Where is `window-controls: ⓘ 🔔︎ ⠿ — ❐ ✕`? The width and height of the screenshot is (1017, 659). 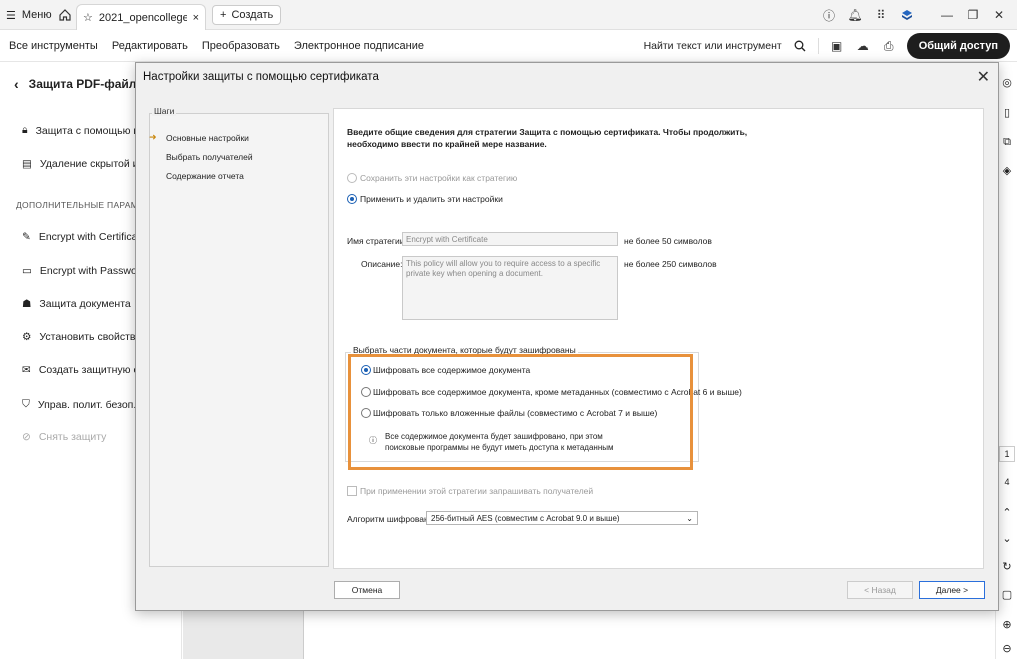 window-controls: ⓘ 🔔︎ ⠿ — ❐ ✕ is located at coordinates (914, 15).